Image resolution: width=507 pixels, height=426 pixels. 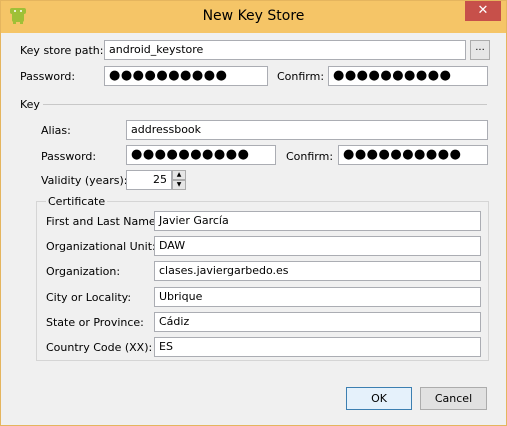 I want to click on key-section-label: Key, so click(x=30, y=104).